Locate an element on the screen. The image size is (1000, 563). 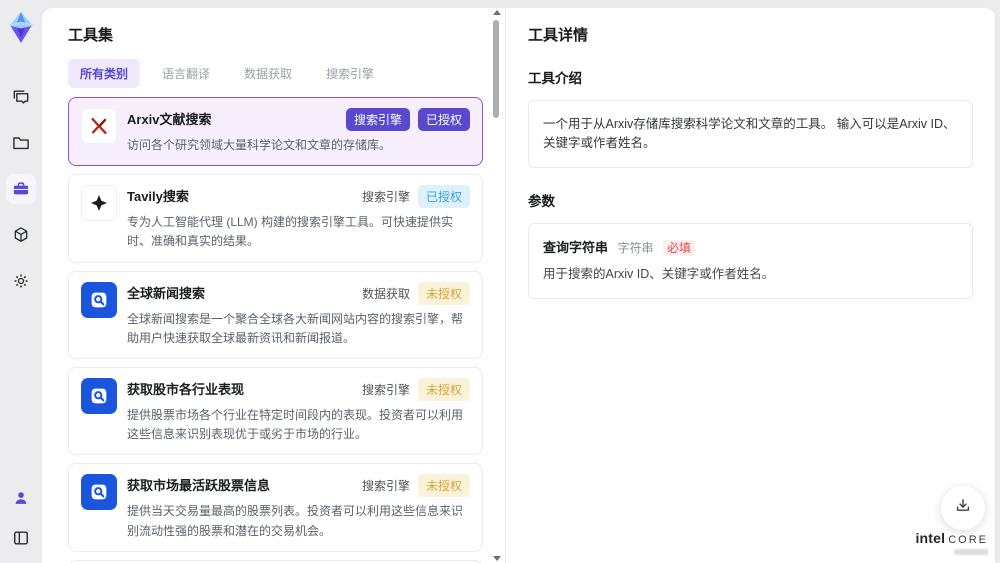
intro-heading: 工具介绍 is located at coordinates (555, 78).